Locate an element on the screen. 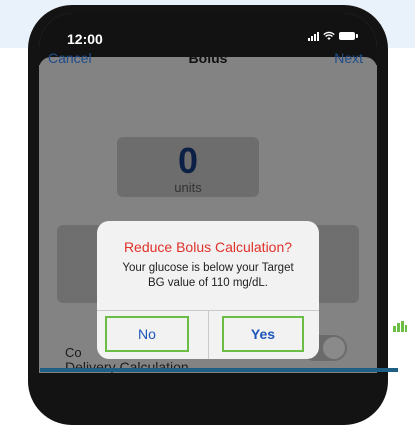  row-label: Co is located at coordinates (73, 352).